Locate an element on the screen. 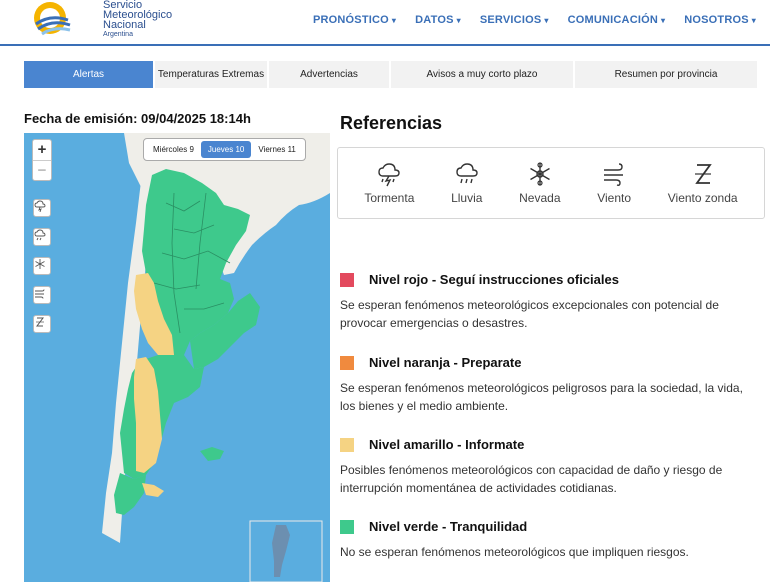 The image size is (770, 582). ref-tormenta-label: Tormenta is located at coordinates (389, 198).